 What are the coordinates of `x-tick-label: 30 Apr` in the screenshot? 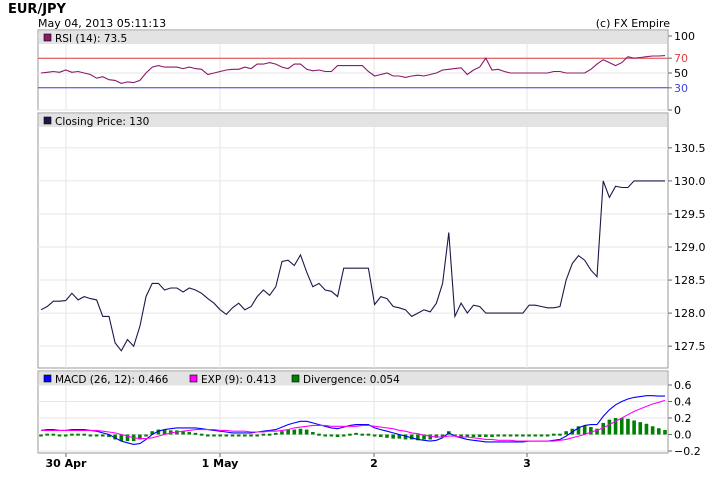 It's located at (67, 463).